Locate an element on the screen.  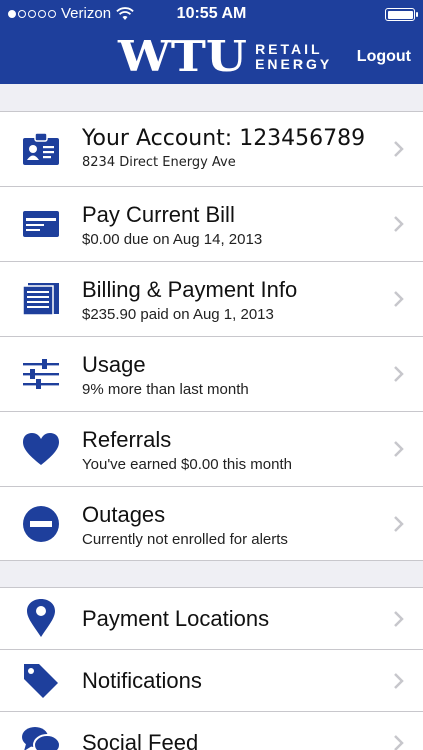
menu-item-title: Notifications is located at coordinates (142, 680).